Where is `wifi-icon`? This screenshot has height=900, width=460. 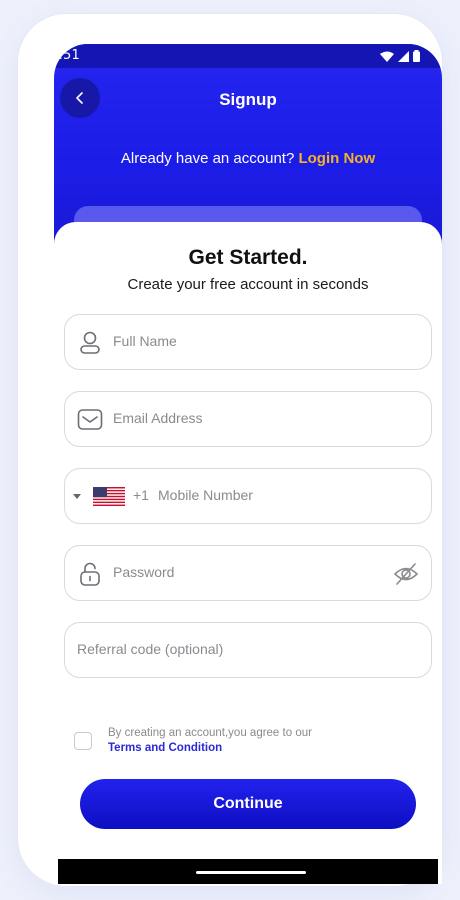 wifi-icon is located at coordinates (387, 56).